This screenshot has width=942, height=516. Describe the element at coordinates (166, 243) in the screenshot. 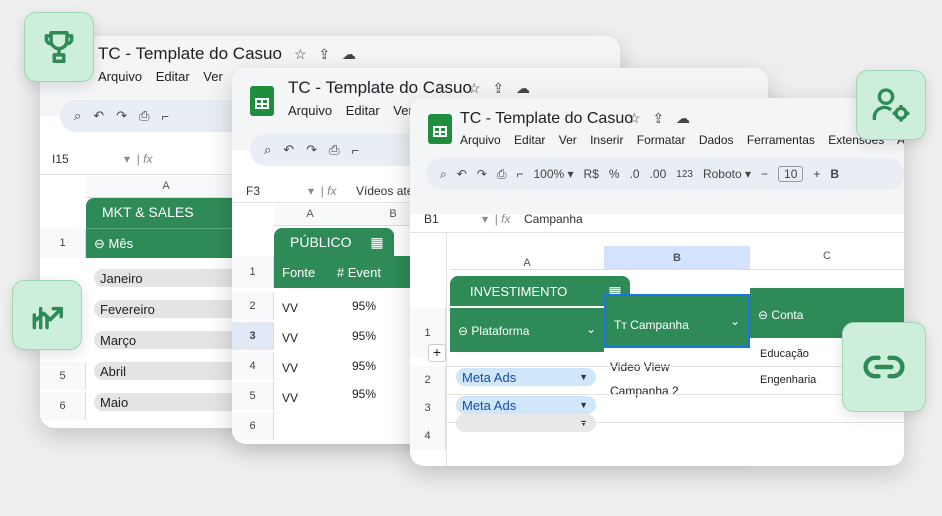

I see `field-header-mes: ⊖ Mês` at that location.